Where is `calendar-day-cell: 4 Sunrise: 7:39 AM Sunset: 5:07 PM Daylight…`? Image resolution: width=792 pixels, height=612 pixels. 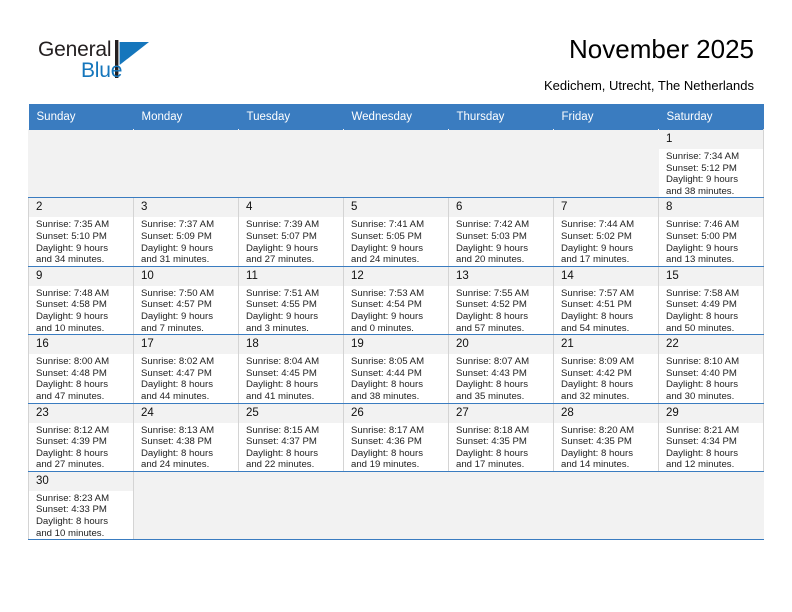
calendar-day-cell: 4 Sunrise: 7:39 AM Sunset: 5:07 PM Daylight… is located at coordinates (291, 232).